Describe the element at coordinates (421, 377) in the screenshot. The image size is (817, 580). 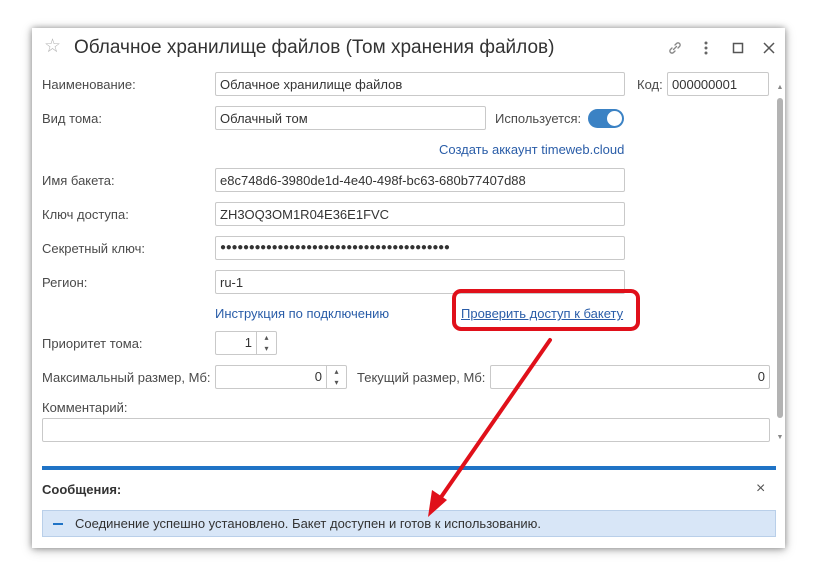
I see `current-size-label: Текущий размер, Мб:` at that location.